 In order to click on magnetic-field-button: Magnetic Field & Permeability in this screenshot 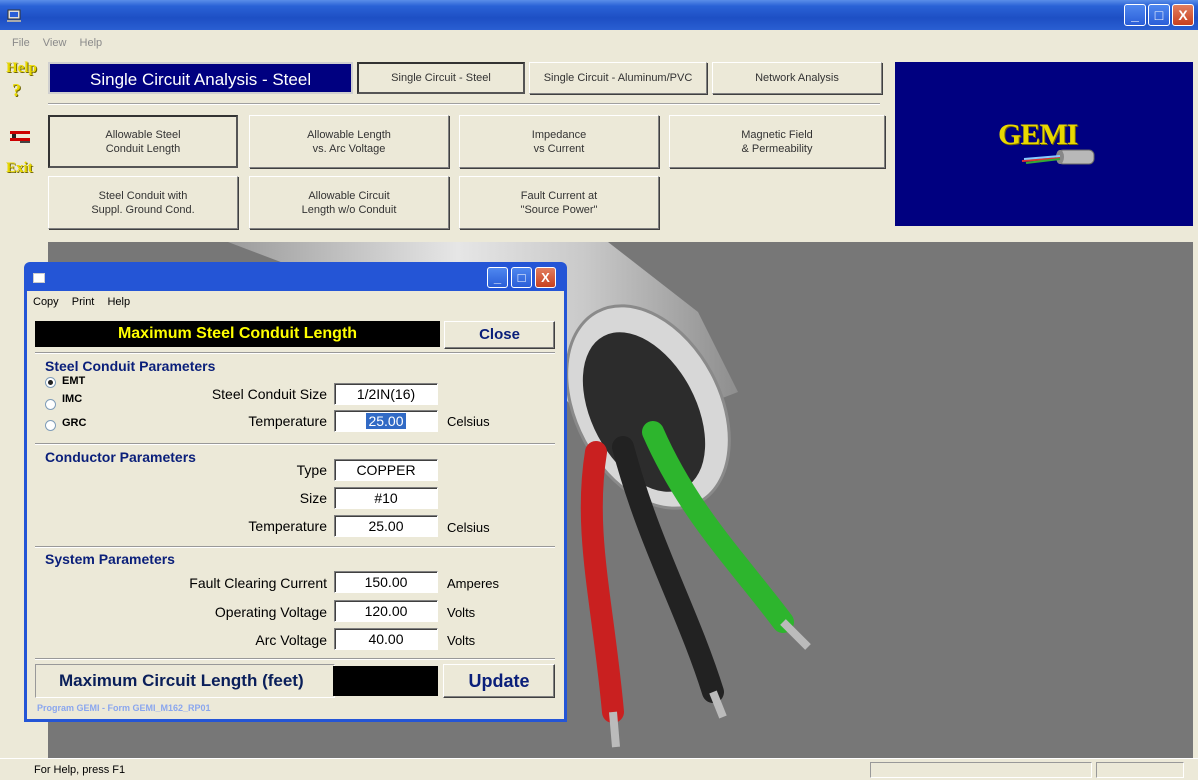, I will do `click(777, 141)`.